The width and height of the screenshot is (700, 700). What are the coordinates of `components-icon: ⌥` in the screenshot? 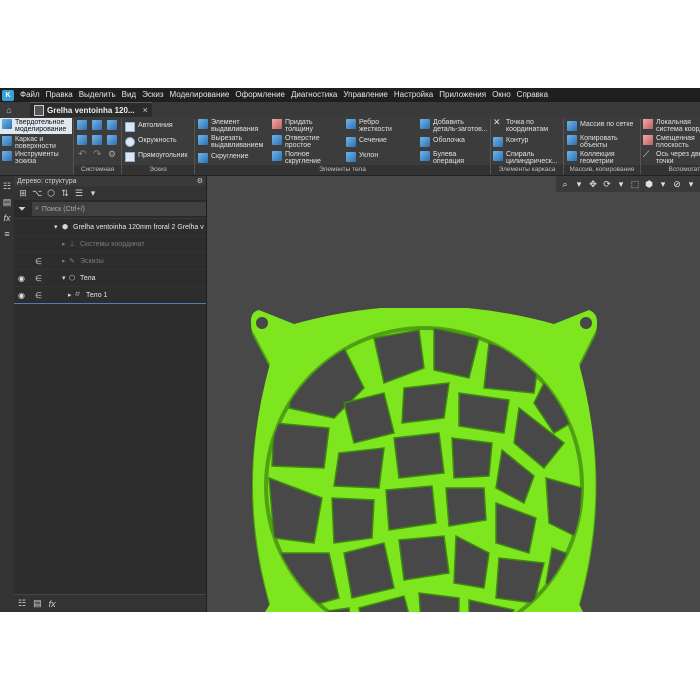 It's located at (37, 193).